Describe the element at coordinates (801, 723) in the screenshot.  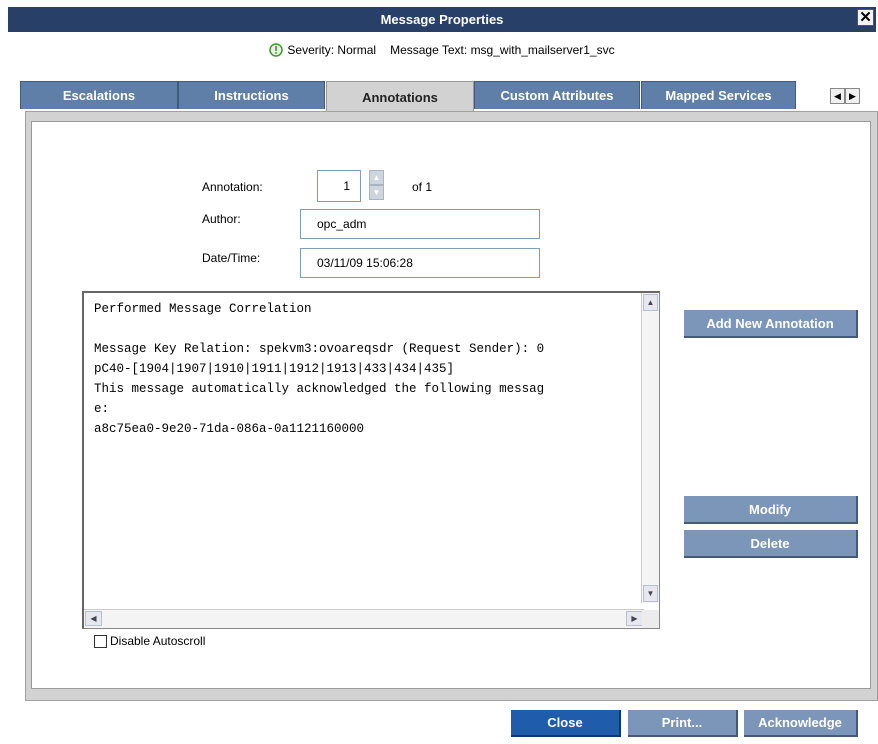
I see `acknowledge-button: Acknowledge` at that location.